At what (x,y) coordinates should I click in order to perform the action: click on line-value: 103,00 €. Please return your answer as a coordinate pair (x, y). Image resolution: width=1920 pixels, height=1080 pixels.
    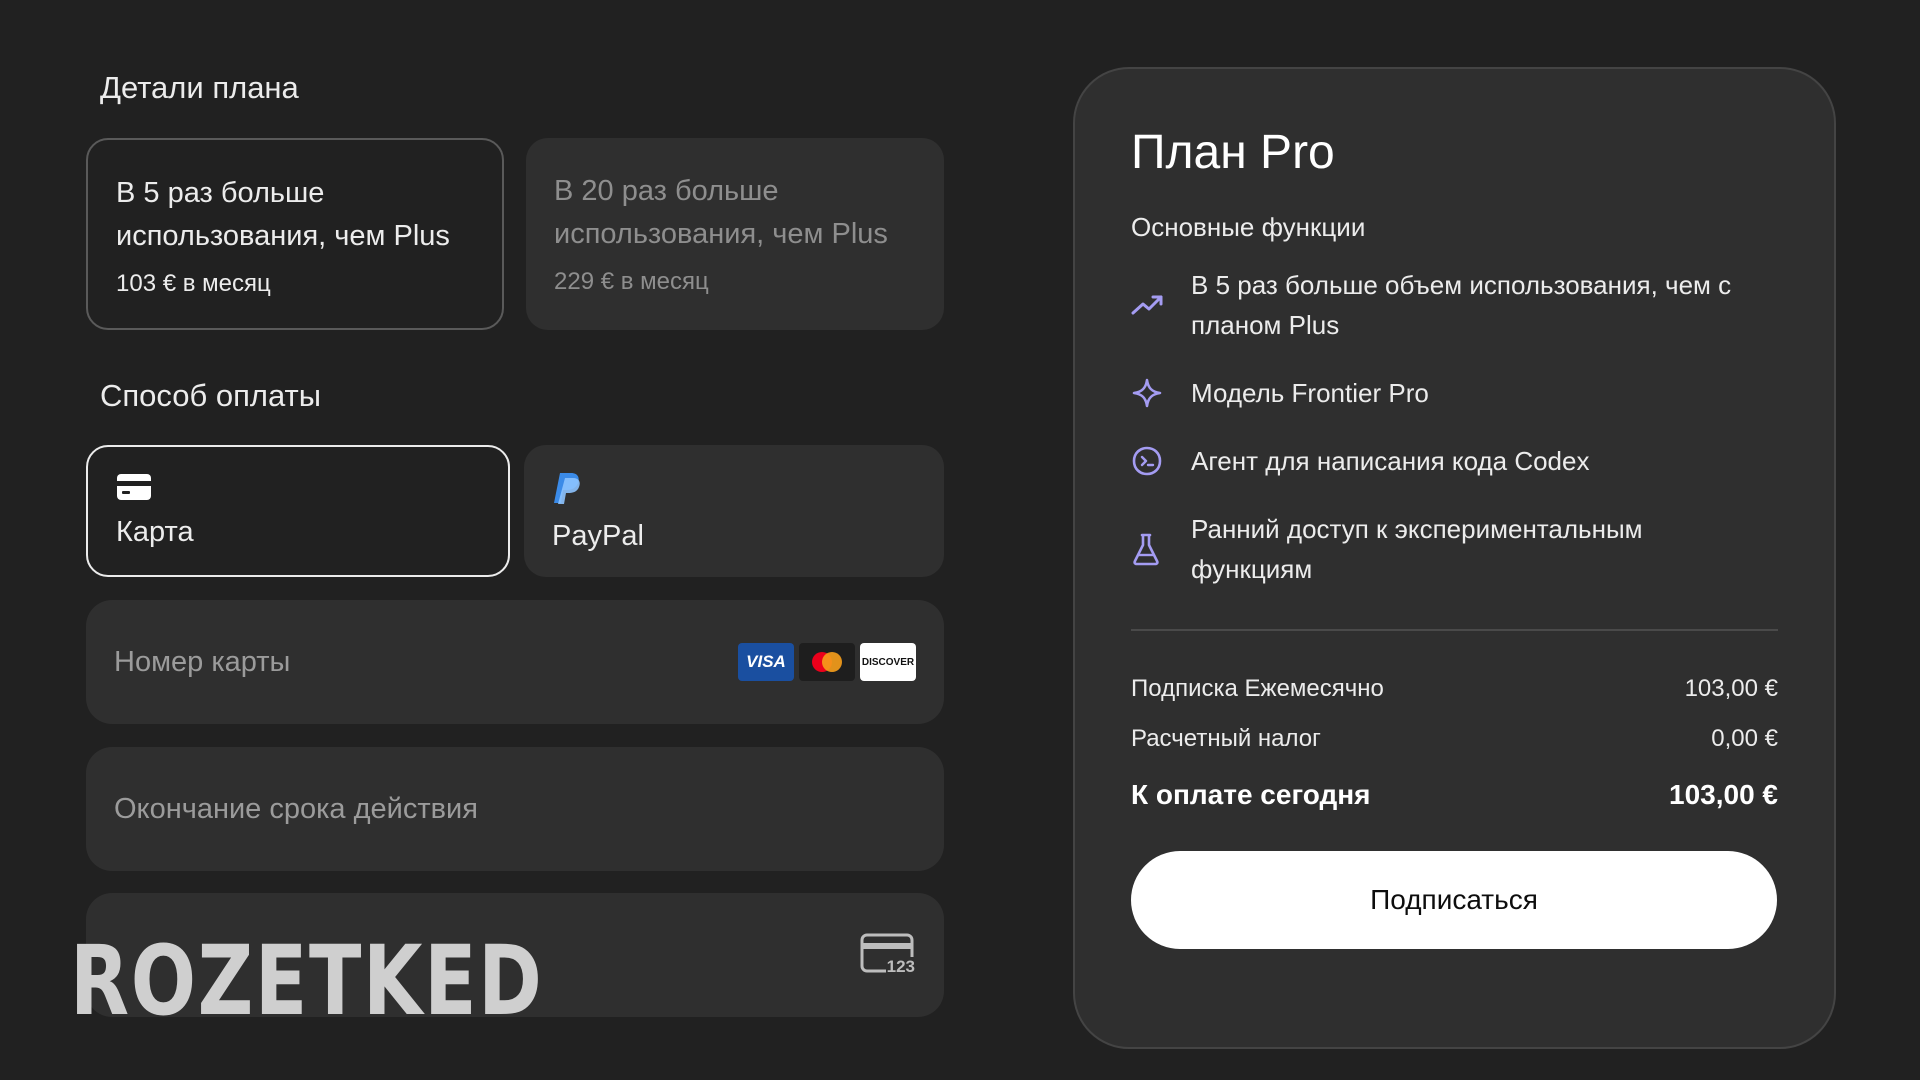
    Looking at the image, I should click on (1731, 688).